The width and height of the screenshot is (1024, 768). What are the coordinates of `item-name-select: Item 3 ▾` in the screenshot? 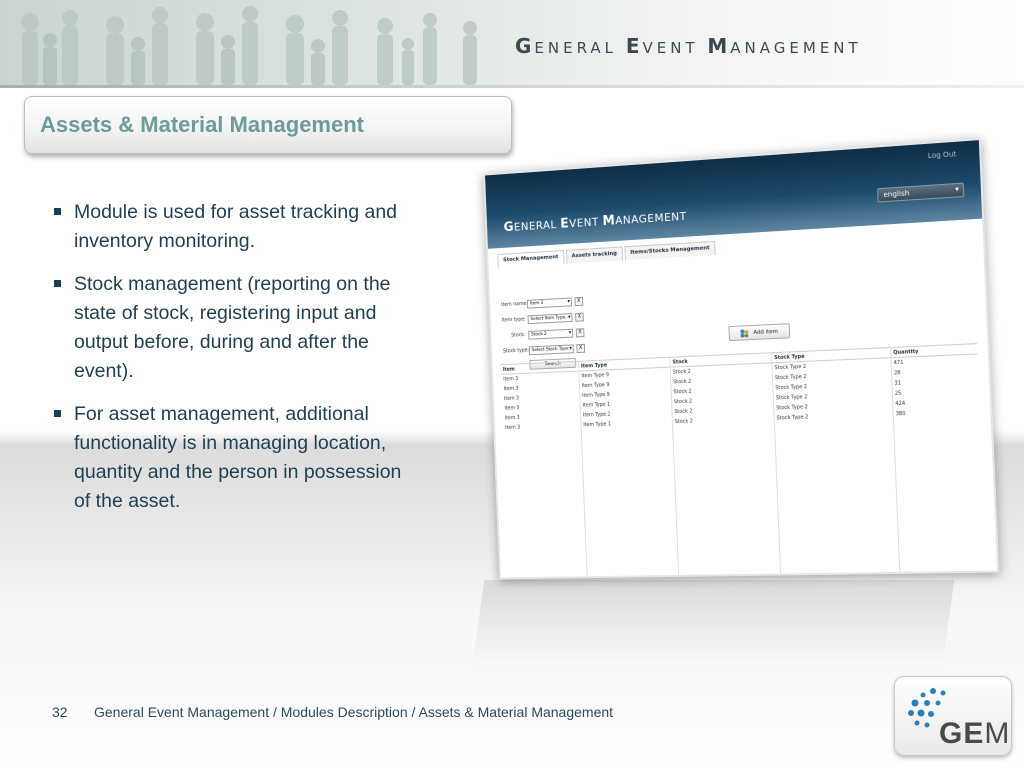 It's located at (549, 303).